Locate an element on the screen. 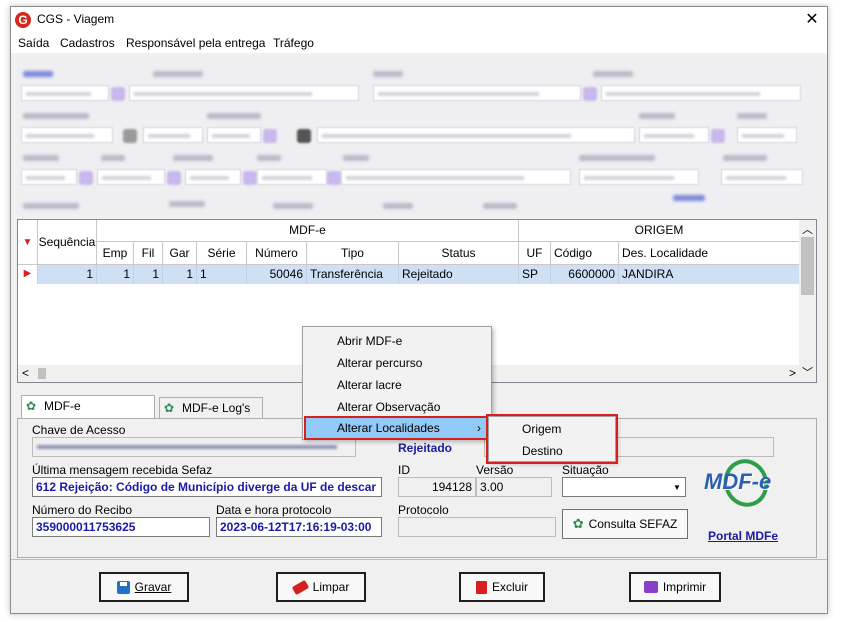  close-button: ✕ is located at coordinates (812, 20).